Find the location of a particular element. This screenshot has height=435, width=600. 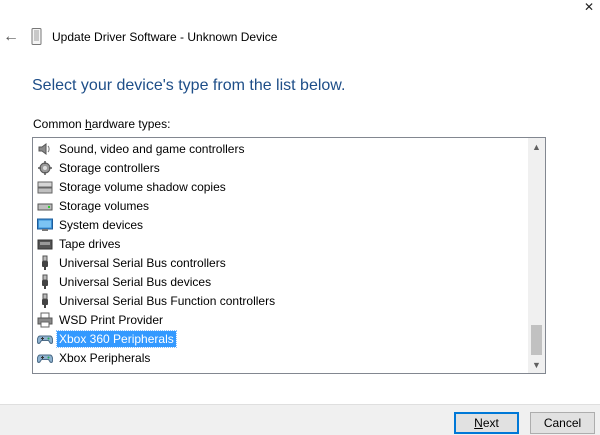

list-item: Universal Serial Bus controllers is located at coordinates (132, 262).